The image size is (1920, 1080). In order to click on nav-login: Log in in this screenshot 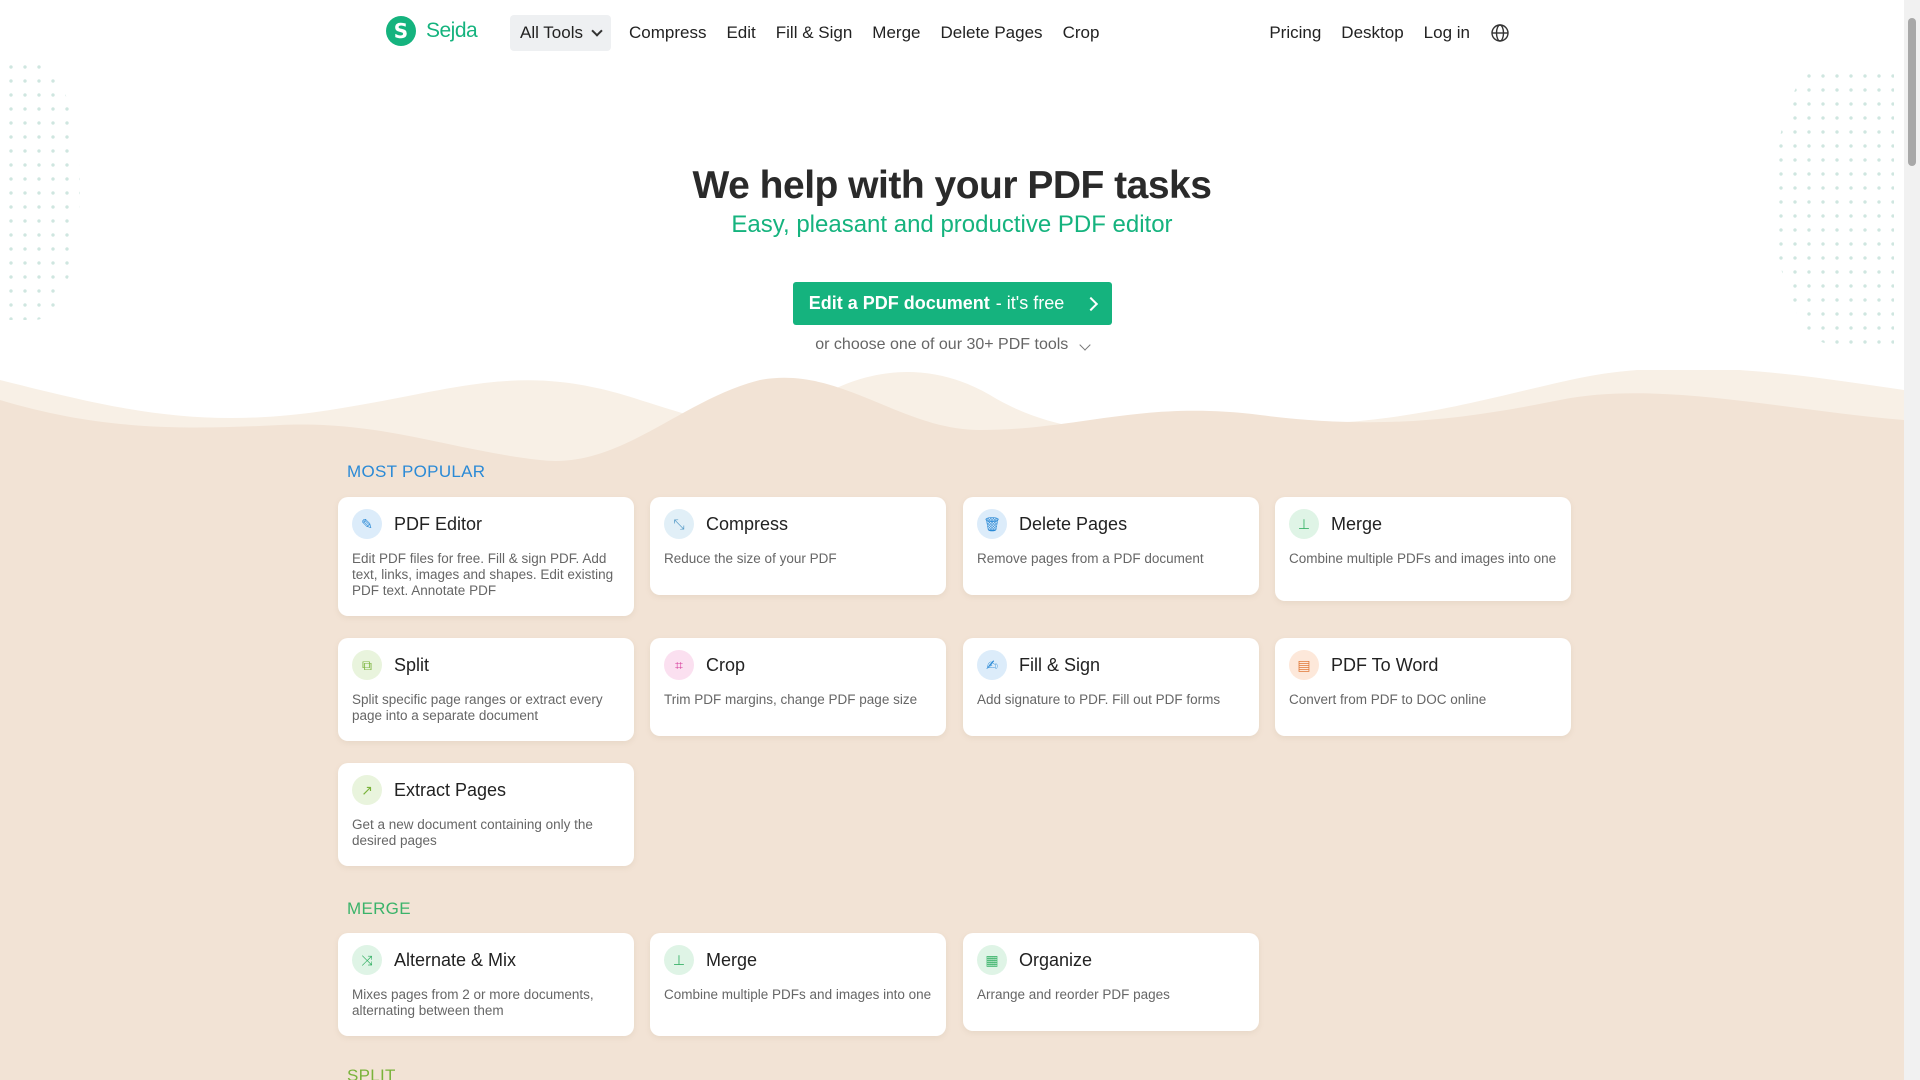, I will do `click(1447, 33)`.